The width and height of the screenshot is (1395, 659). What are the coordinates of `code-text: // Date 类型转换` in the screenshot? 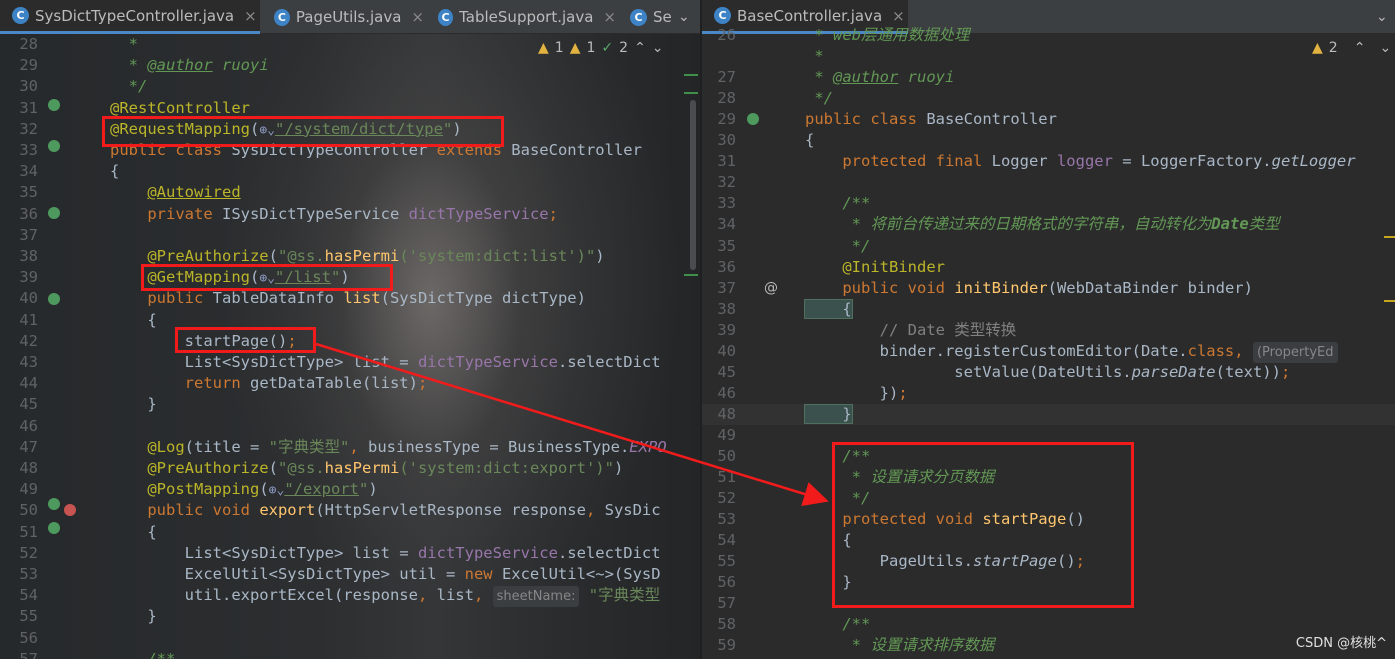 It's located at (911, 330).